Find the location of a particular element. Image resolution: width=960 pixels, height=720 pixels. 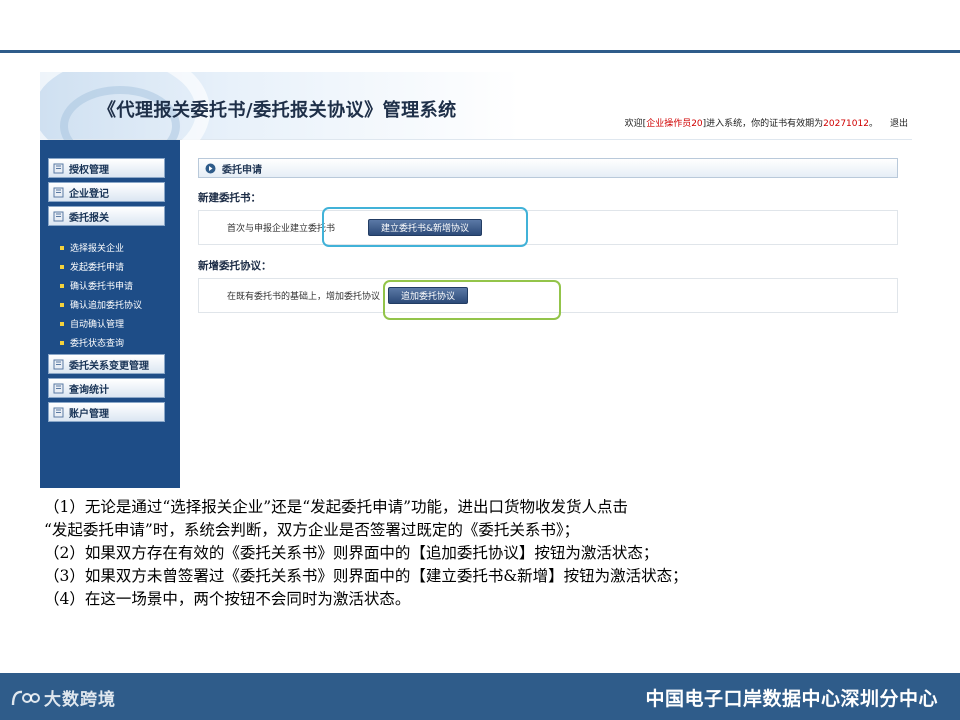

highlight-frame-create is located at coordinates (425, 227).